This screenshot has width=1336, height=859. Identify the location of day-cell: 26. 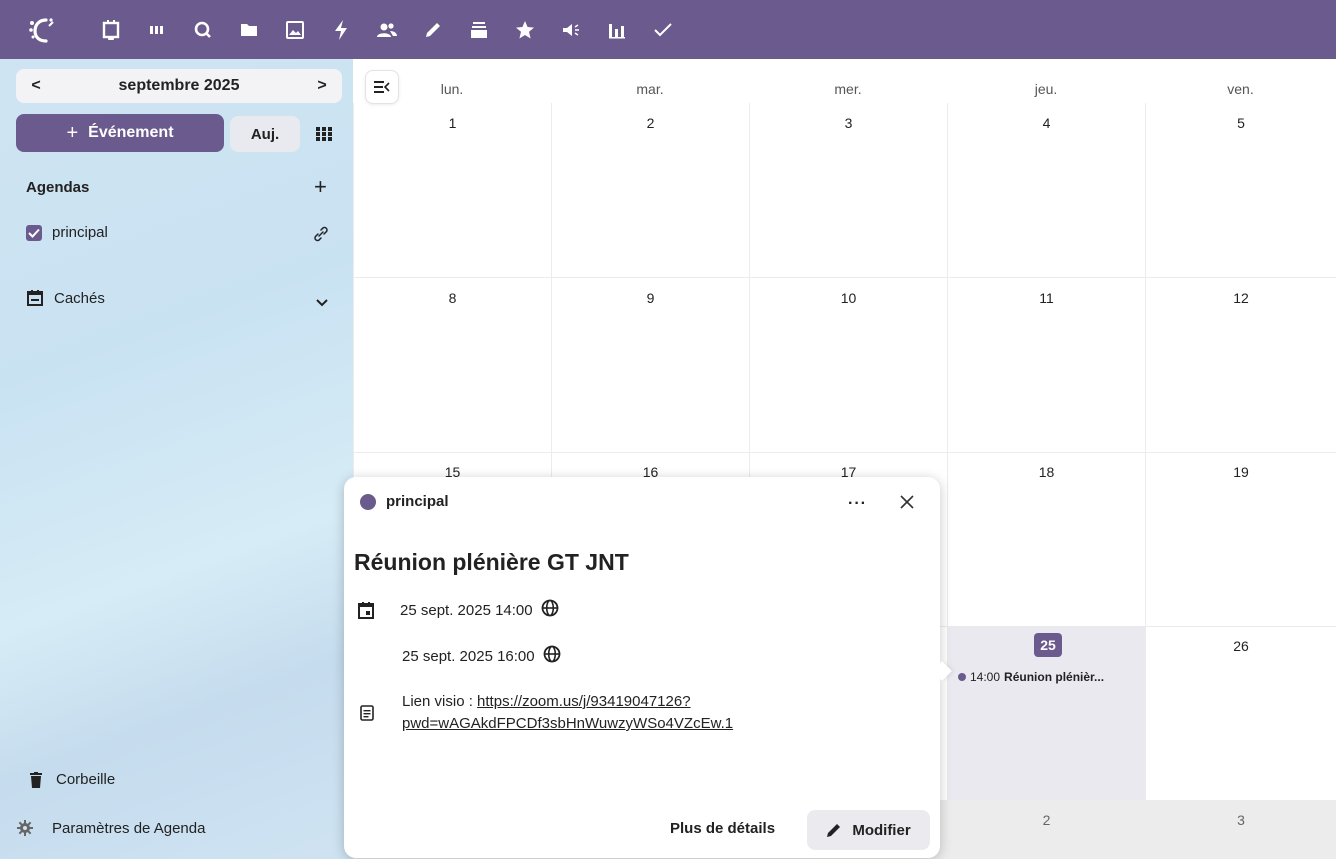
(1240, 713).